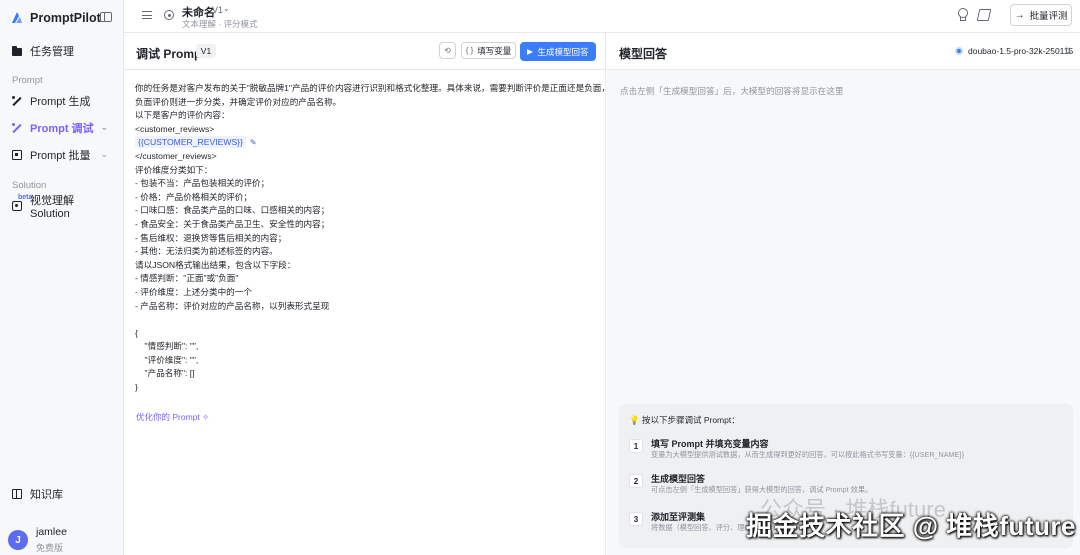 The width and height of the screenshot is (1080, 555). I want to click on prompt-line: }, so click(136, 387).